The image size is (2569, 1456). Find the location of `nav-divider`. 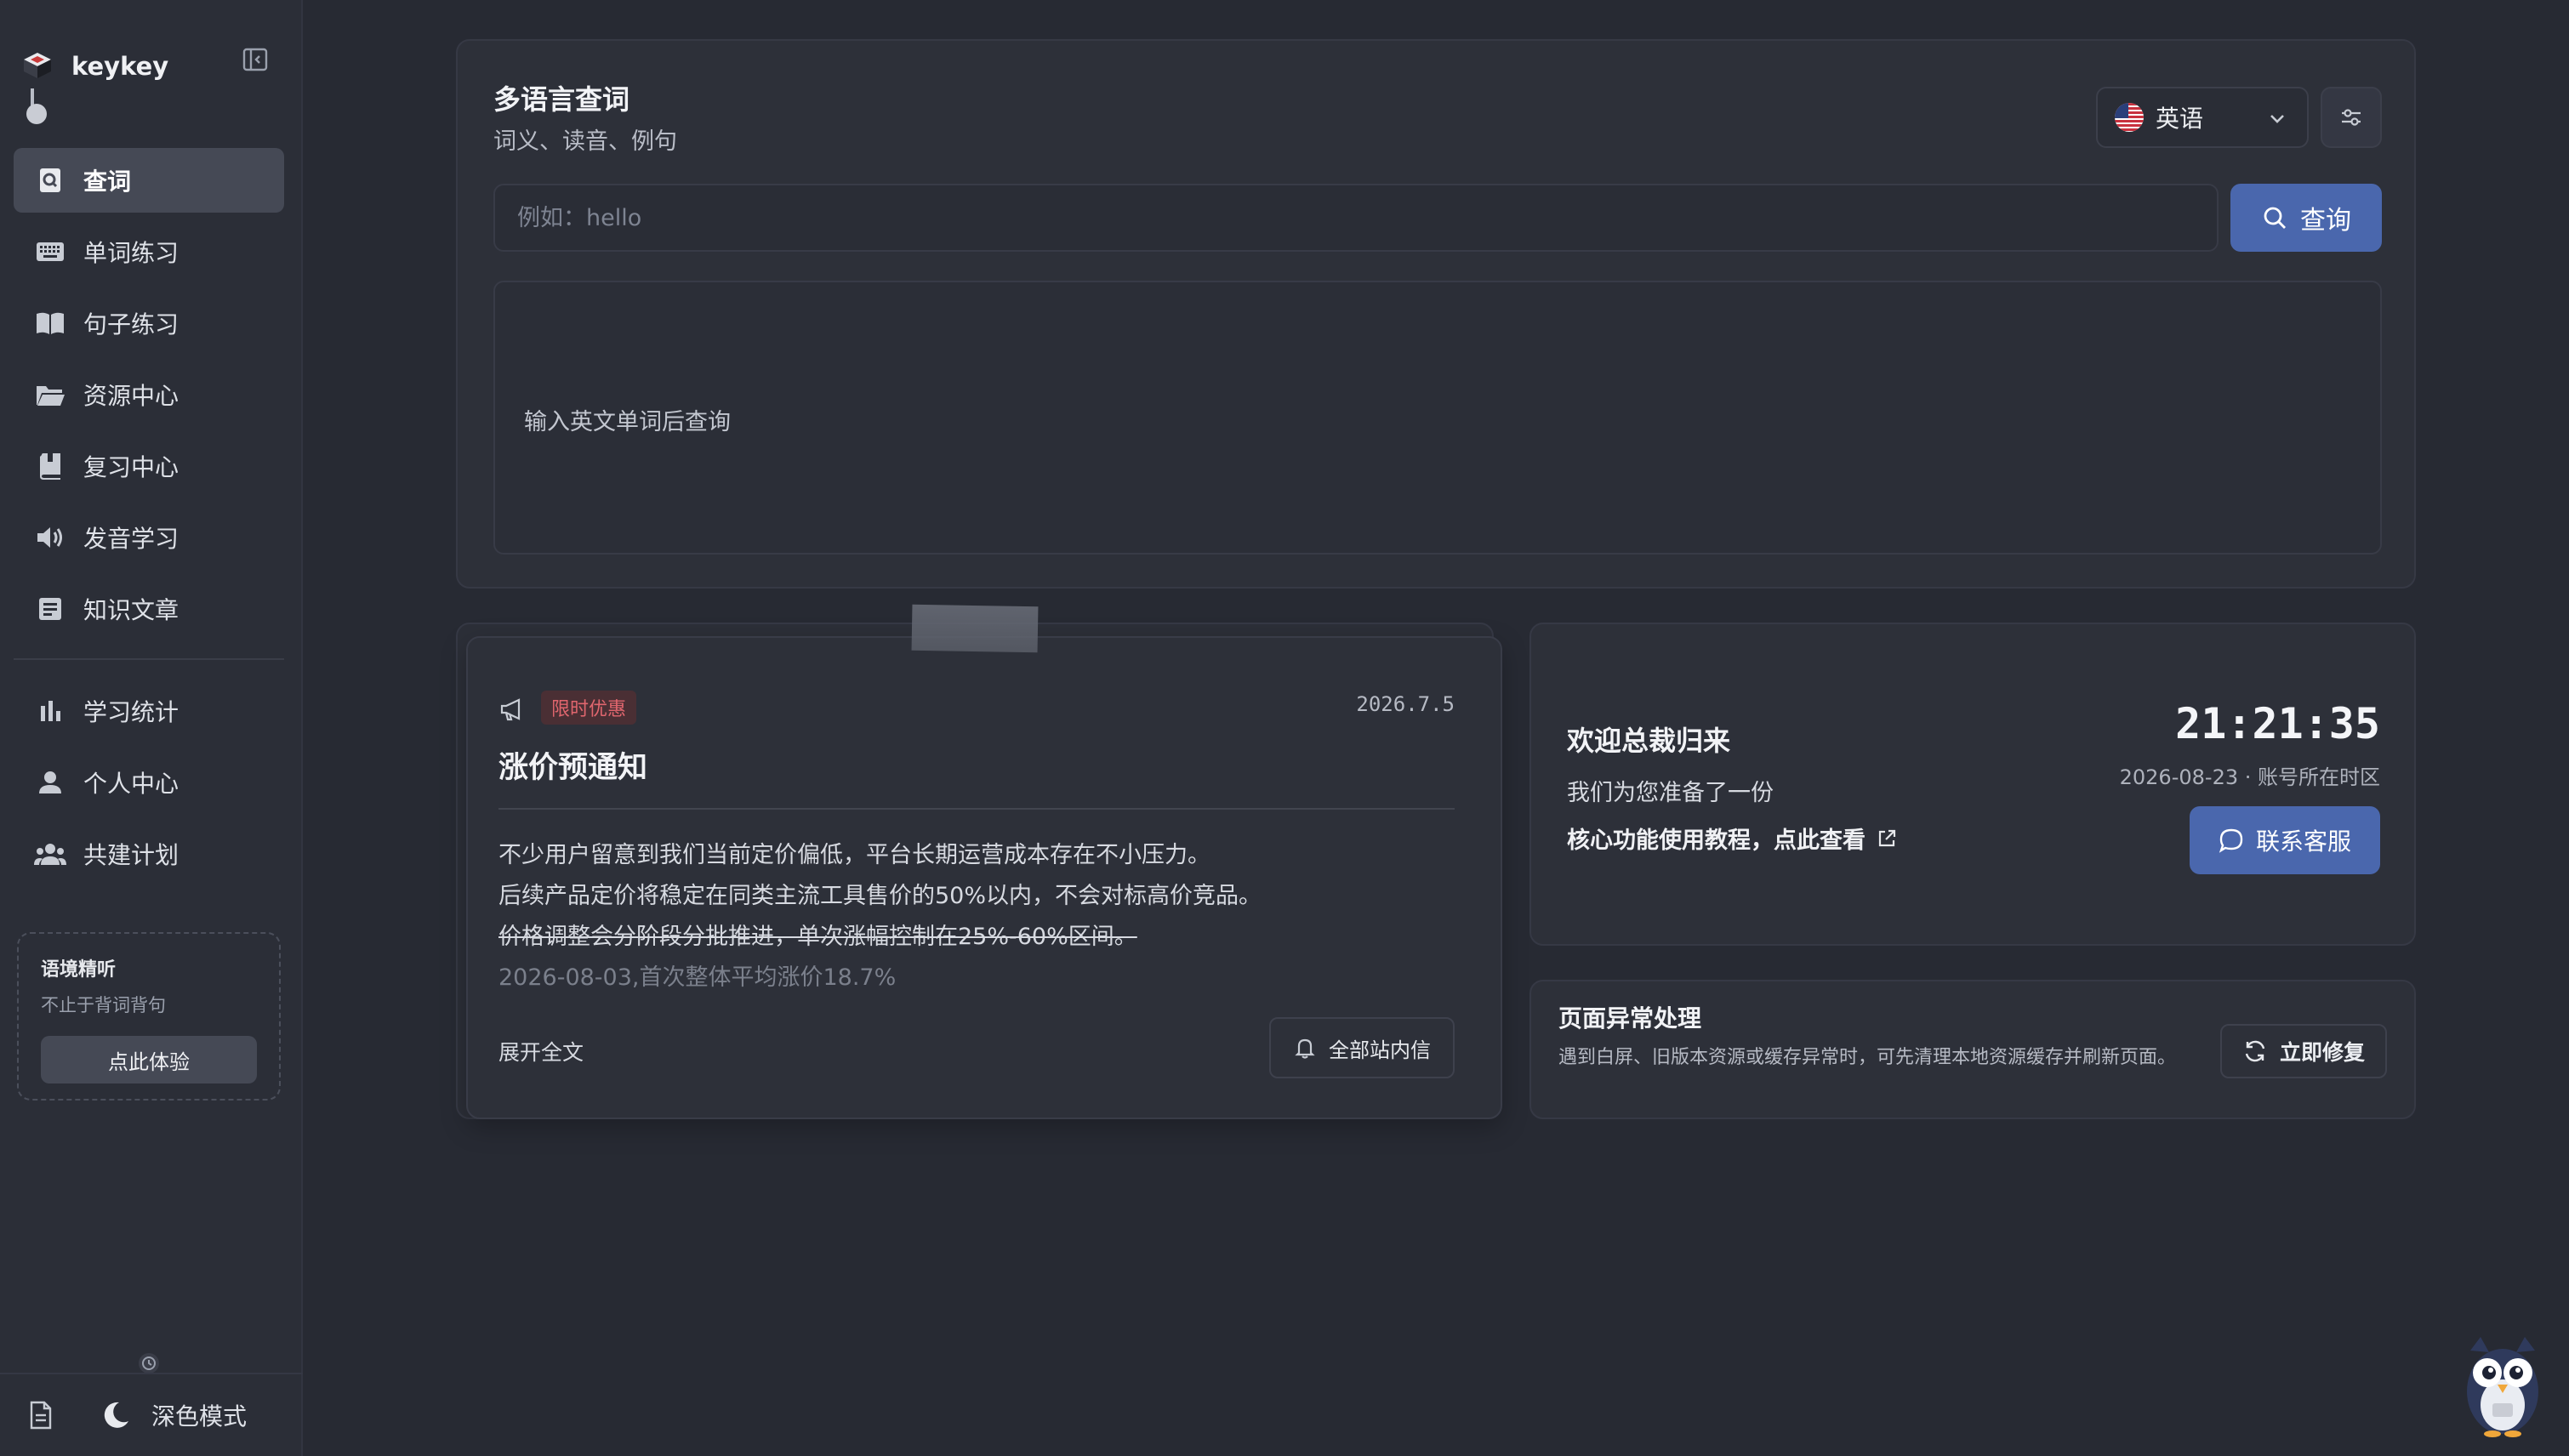

nav-divider is located at coordinates (149, 659).